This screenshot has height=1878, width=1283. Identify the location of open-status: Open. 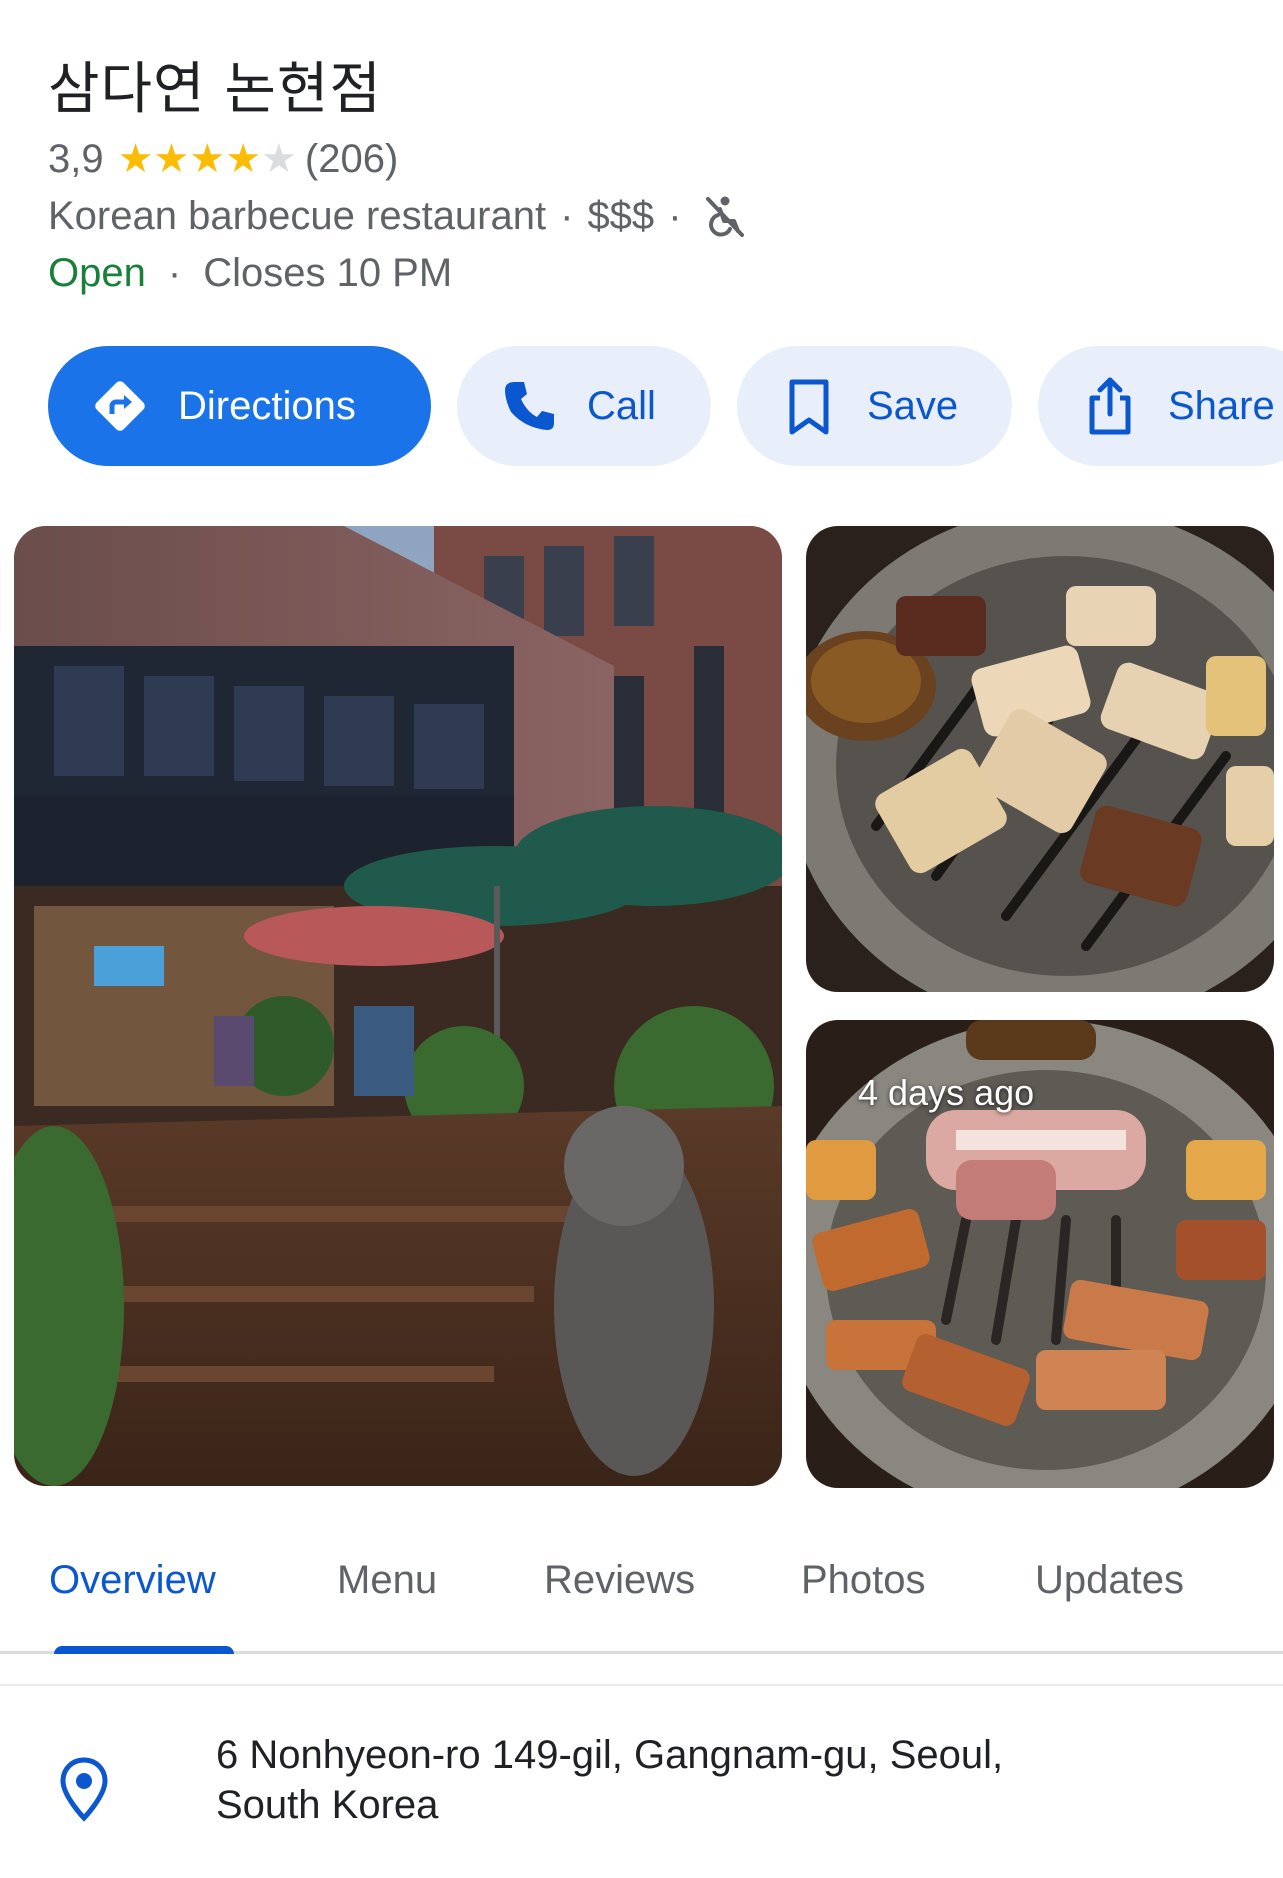
(97, 272).